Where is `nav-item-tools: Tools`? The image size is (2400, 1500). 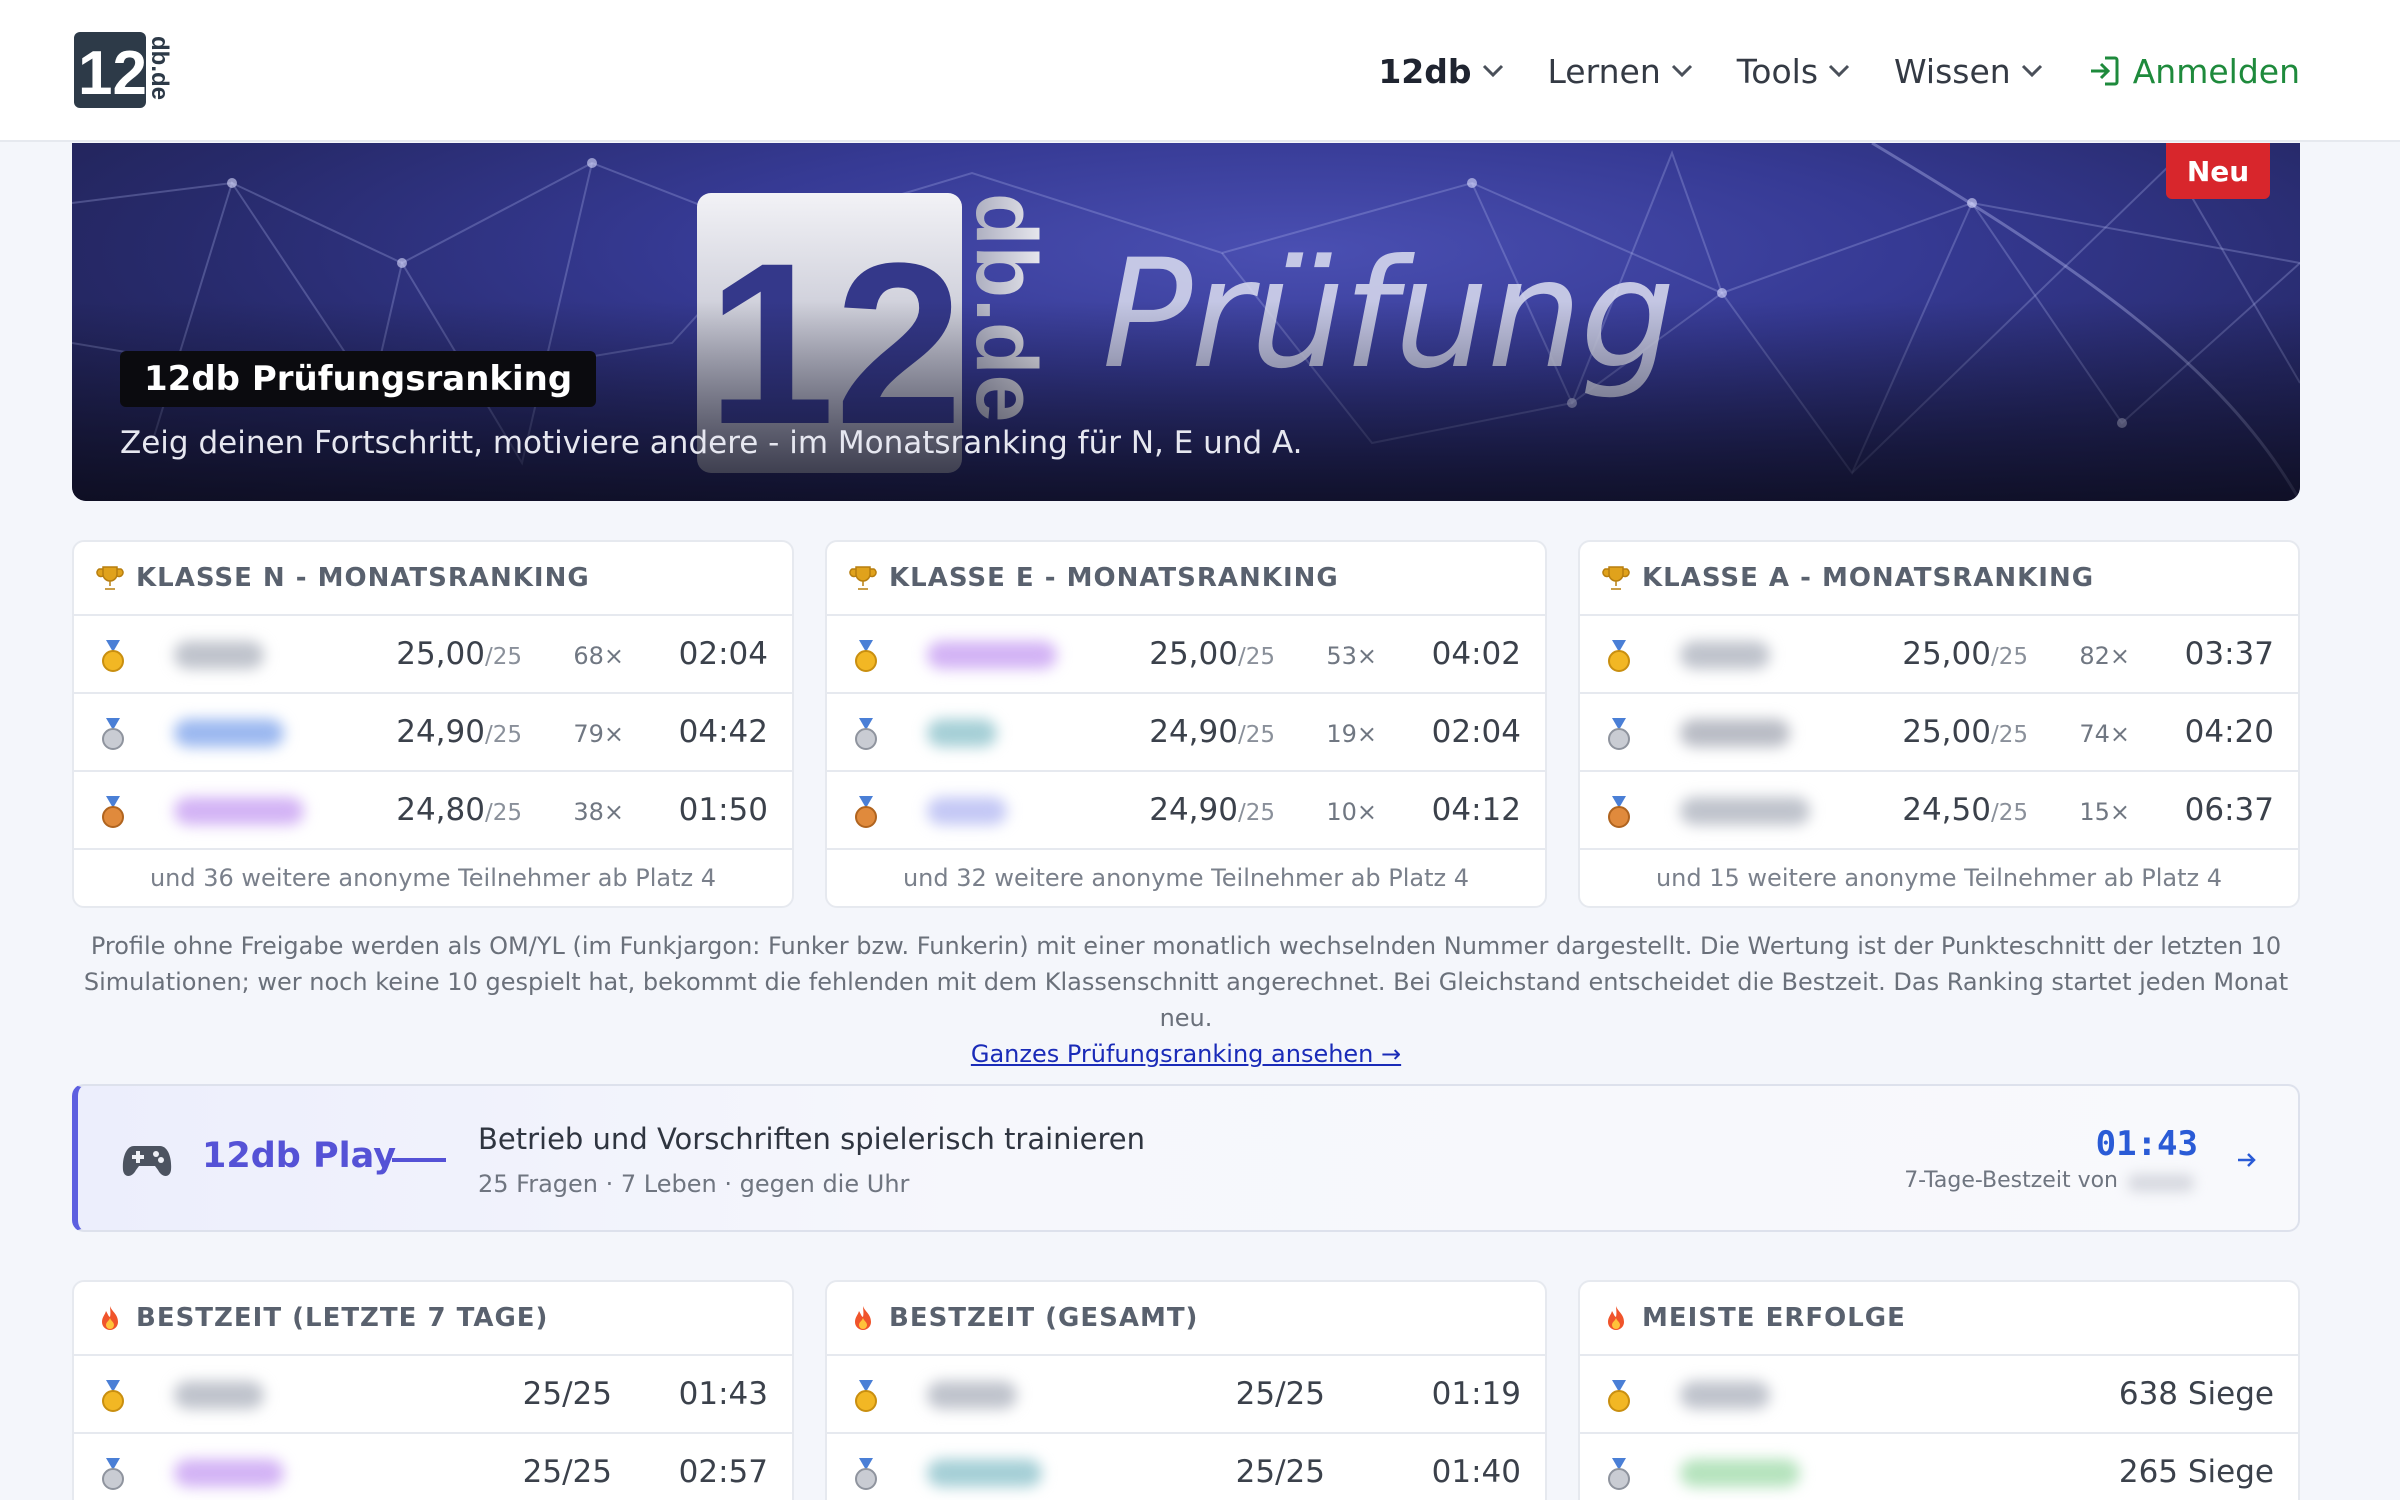
nav-item-tools: Tools is located at coordinates (1793, 71).